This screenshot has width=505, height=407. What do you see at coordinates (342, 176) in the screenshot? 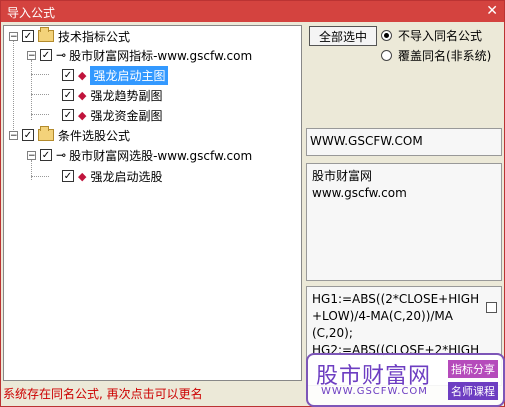
I see `description-line: 股市财富网` at bounding box center [342, 176].